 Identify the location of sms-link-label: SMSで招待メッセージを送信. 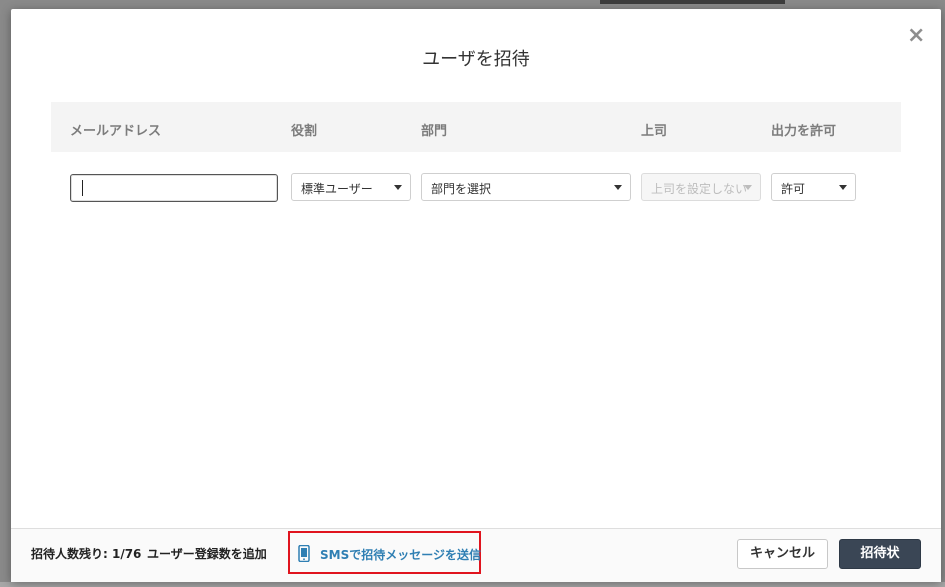
(400, 555).